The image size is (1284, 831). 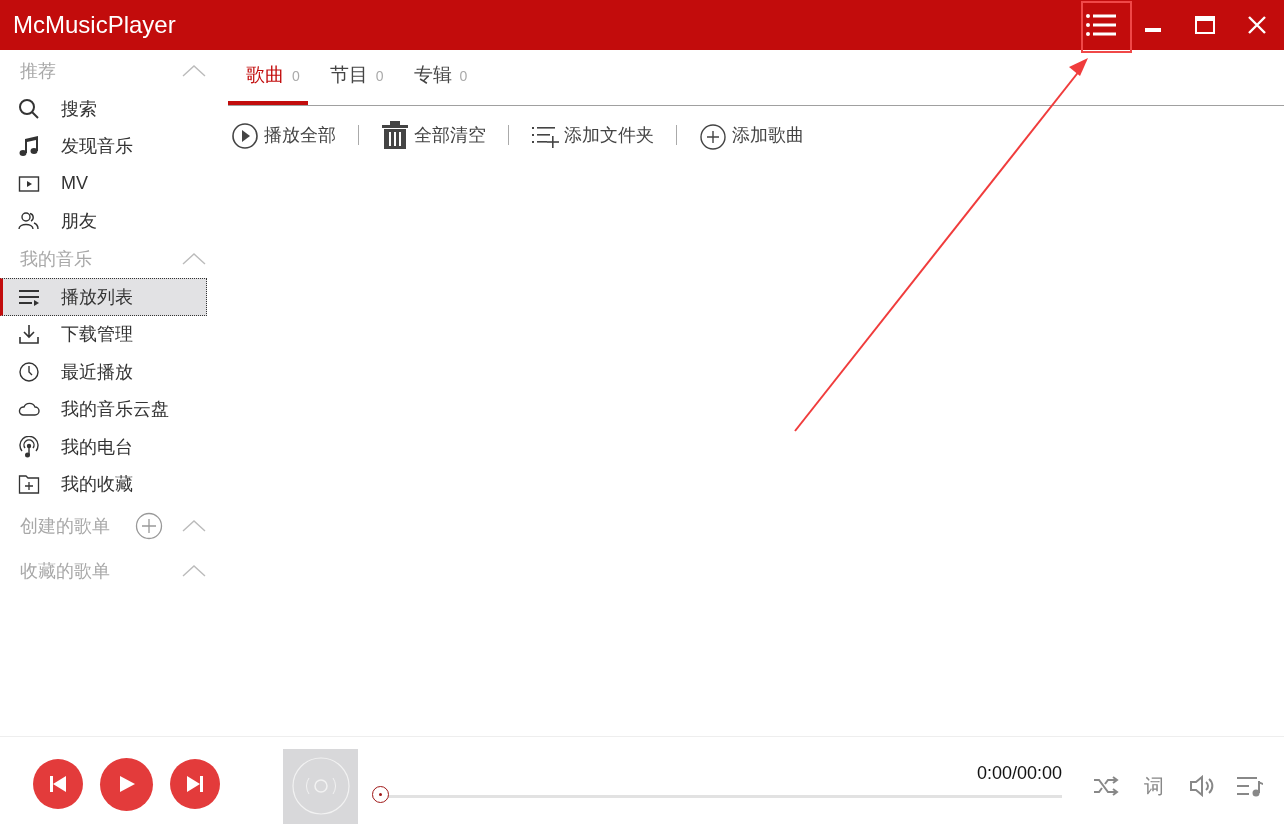 What do you see at coordinates (29, 146) in the screenshot?
I see `music-icon` at bounding box center [29, 146].